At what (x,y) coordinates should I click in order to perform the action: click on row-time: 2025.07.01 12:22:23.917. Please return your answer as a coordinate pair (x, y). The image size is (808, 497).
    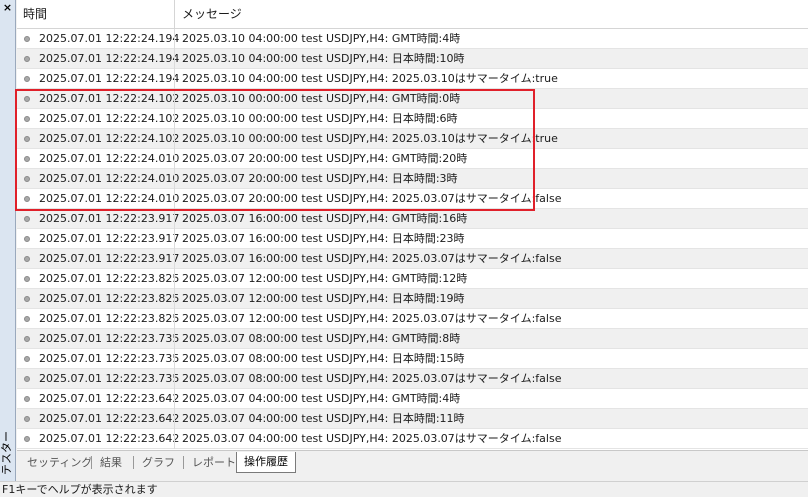
    Looking at the image, I should click on (109, 258).